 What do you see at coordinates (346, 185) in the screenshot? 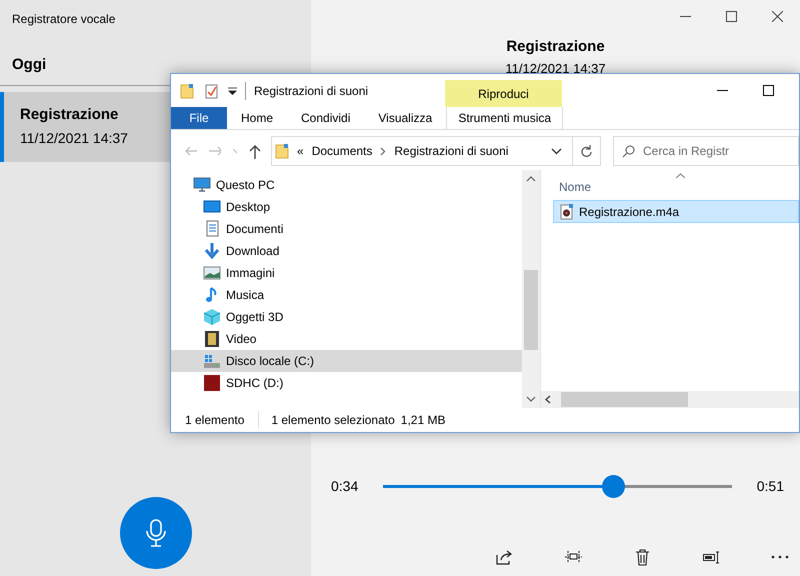
I see `tree-item: Questo PC` at bounding box center [346, 185].